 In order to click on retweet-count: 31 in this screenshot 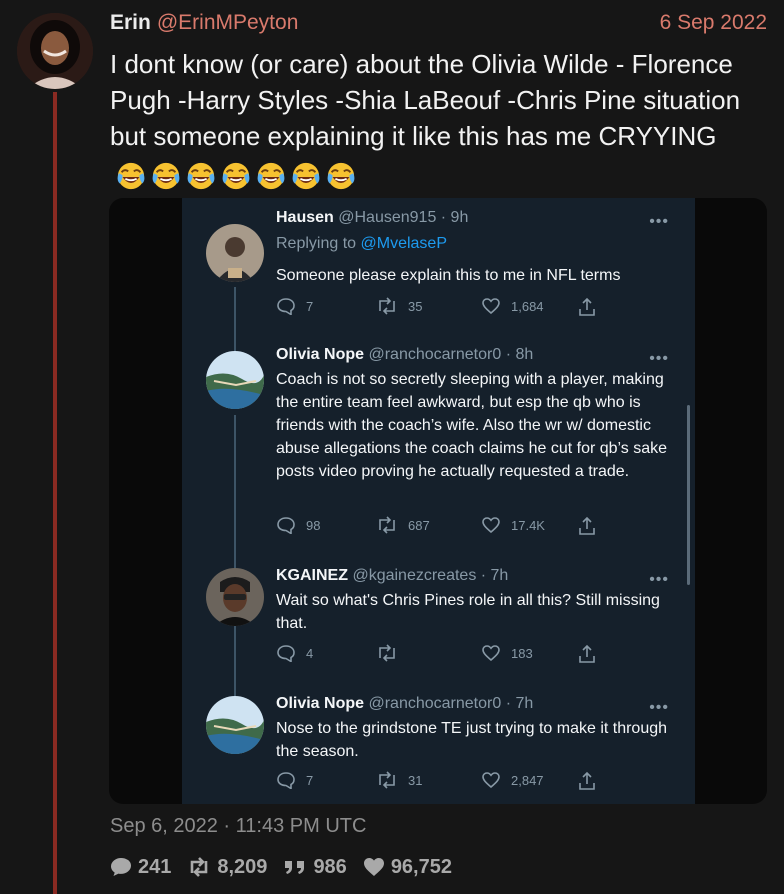, I will do `click(399, 780)`.